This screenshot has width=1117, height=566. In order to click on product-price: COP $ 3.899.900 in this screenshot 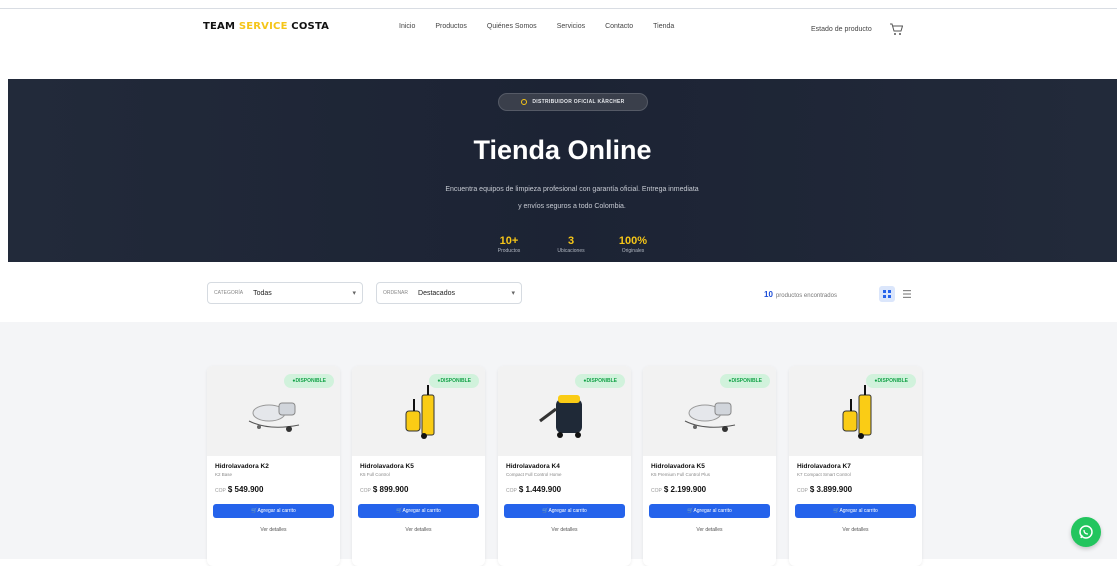, I will do `click(824, 489)`.